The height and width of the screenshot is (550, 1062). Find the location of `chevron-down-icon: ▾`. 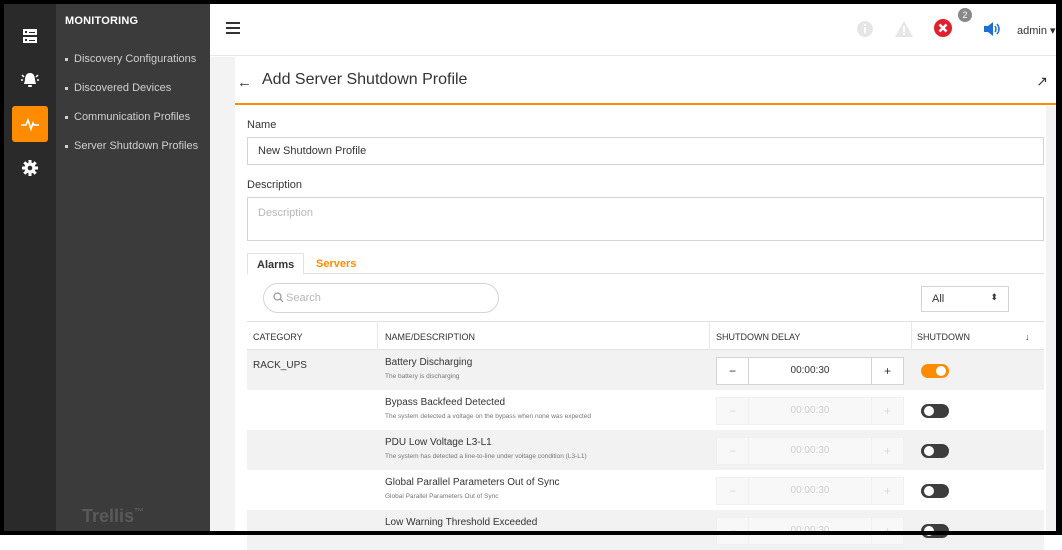

chevron-down-icon: ▾ is located at coordinates (1053, 31).